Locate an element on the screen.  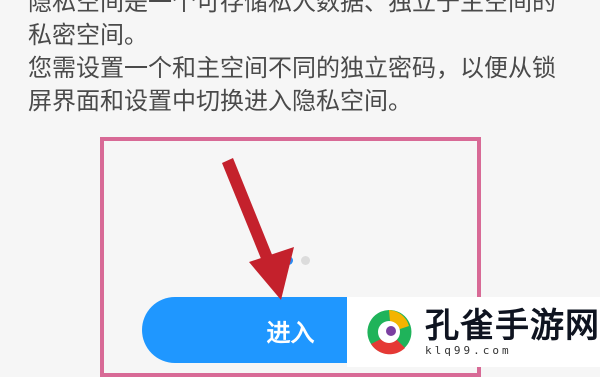
watermark-subtitle: klq99.com is located at coordinates (468, 350).